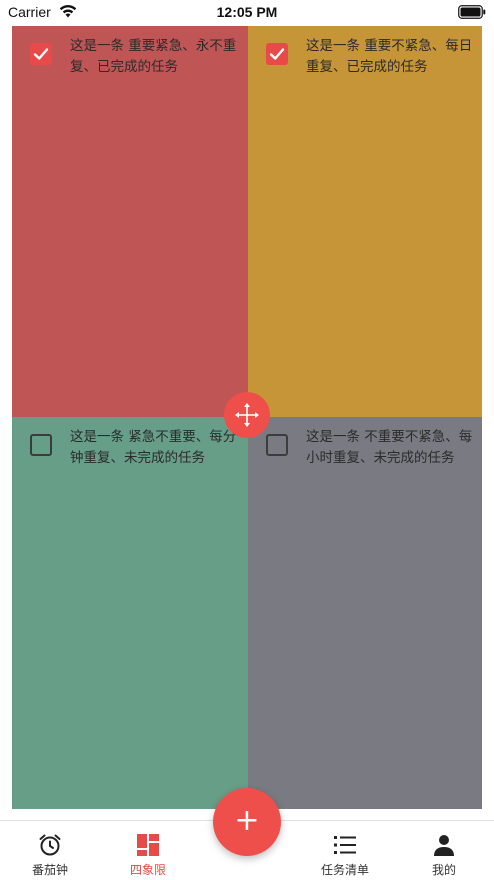 The height and width of the screenshot is (880, 494). I want to click on task-title: 这是一条 重要不紧急、每日重复、已完成的任务, so click(389, 56).